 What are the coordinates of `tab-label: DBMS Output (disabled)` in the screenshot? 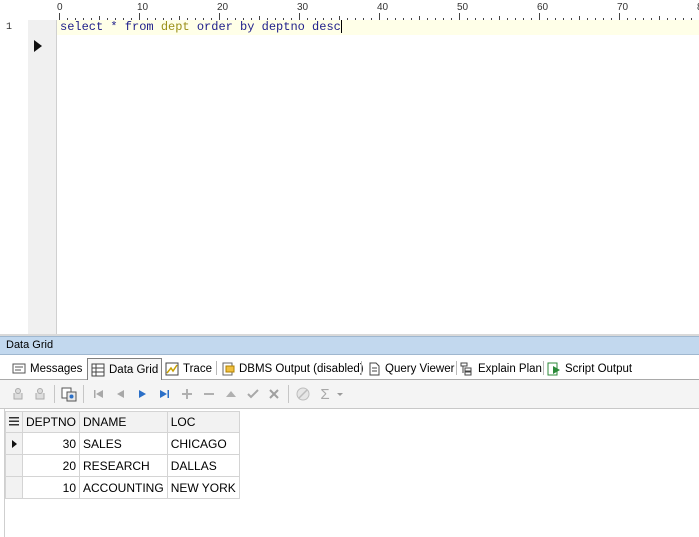 It's located at (301, 368).